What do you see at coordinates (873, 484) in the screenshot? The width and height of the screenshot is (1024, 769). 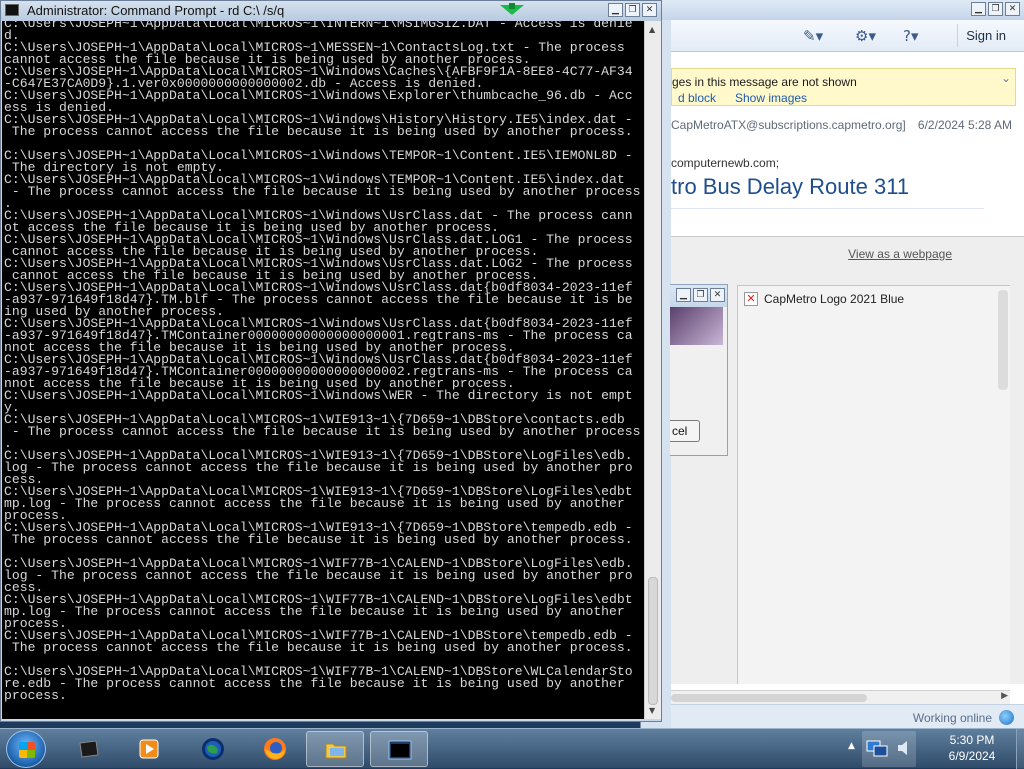 I see `logo-image-placeholder: ✕ CapMetro Logo 2021 Blue` at bounding box center [873, 484].